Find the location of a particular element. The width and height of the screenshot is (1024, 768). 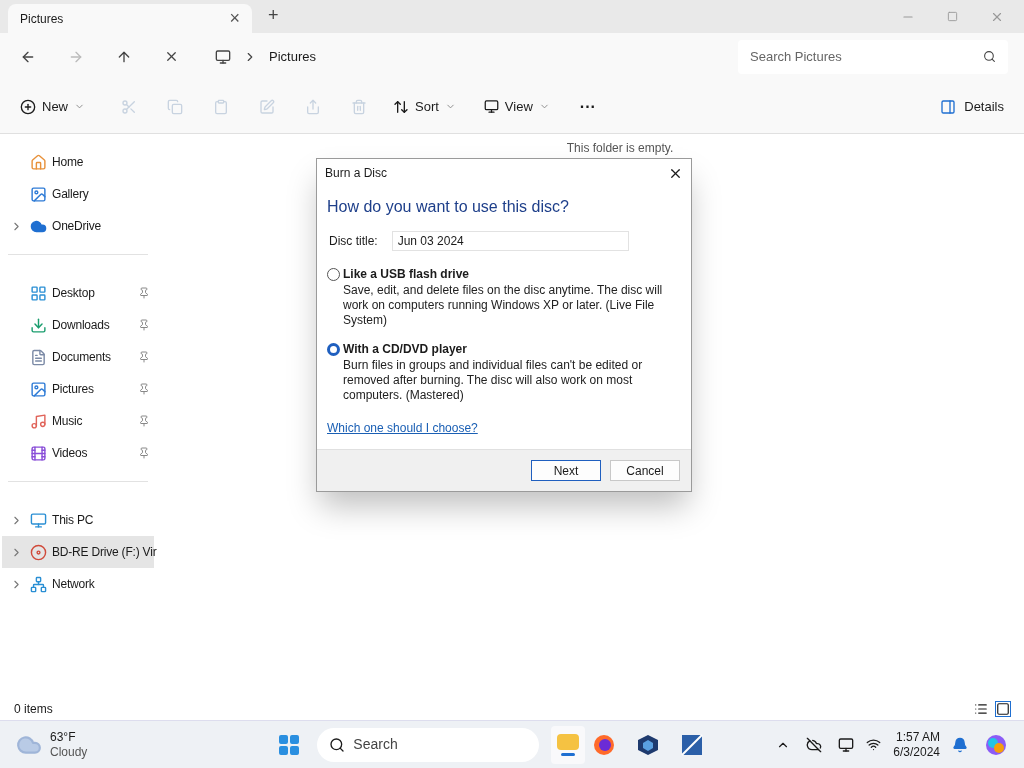

tab-title: Pictures is located at coordinates (42, 19).